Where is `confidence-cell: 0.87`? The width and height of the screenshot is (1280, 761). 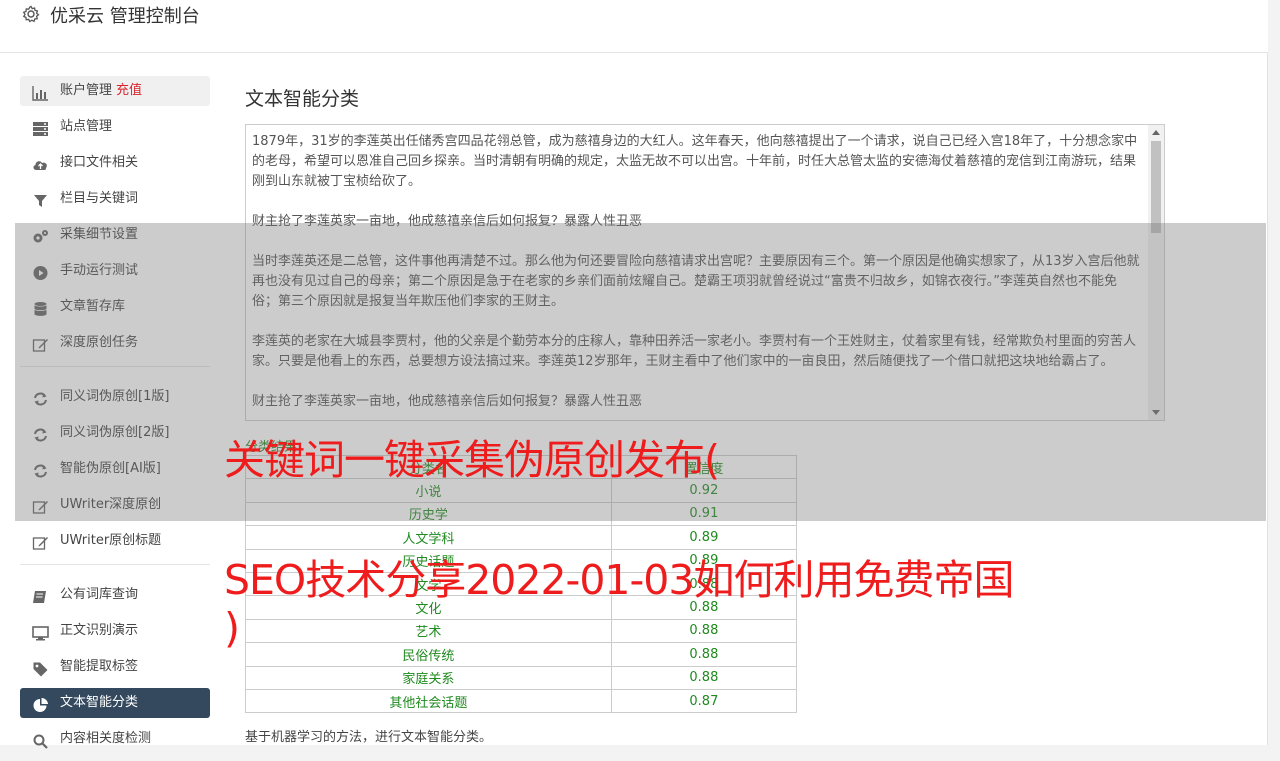 confidence-cell: 0.87 is located at coordinates (704, 701).